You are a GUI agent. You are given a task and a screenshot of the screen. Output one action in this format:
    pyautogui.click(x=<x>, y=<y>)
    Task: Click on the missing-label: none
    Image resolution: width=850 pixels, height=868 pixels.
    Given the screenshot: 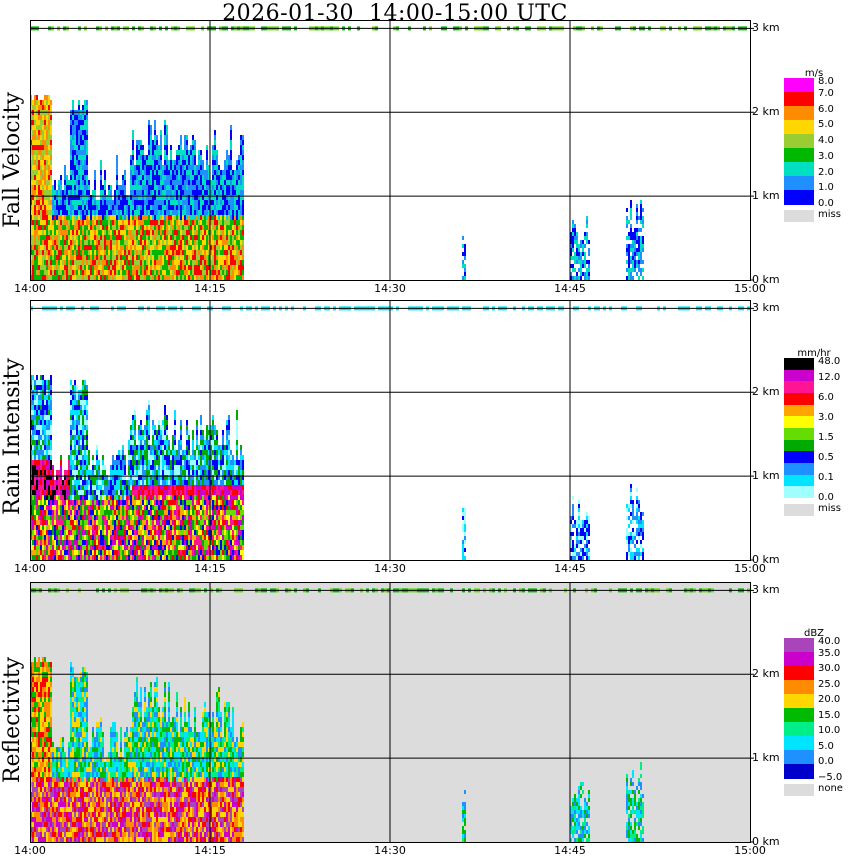 What is the action you would take?
    pyautogui.click(x=830, y=788)
    